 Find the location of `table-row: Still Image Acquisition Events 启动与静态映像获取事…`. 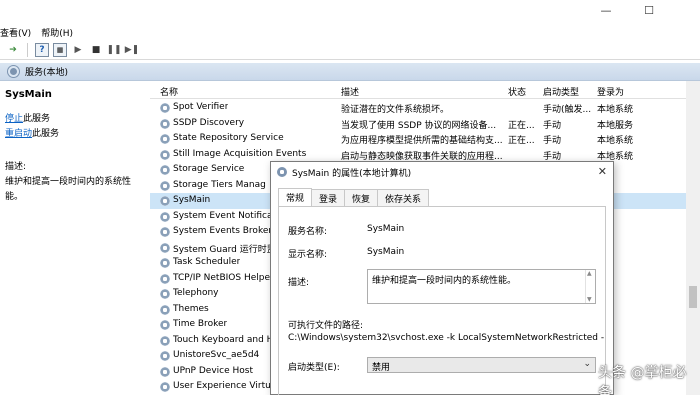

table-row: Still Image Acquisition Events 启动与静态映像获取事… is located at coordinates (420, 155).